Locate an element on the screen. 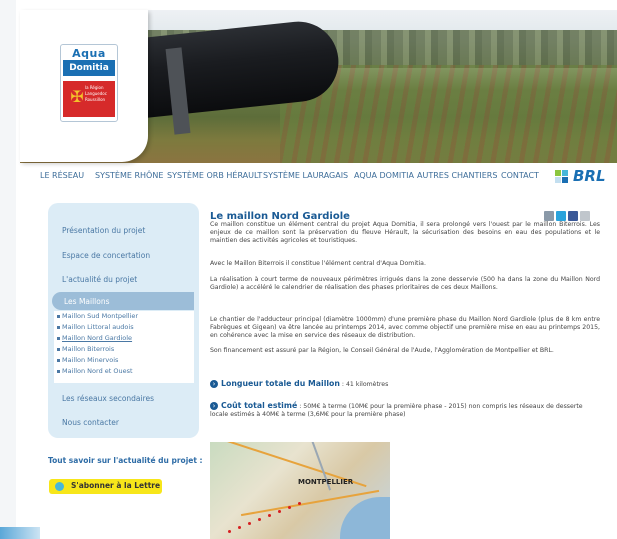 The image size is (617, 539). brl-square-dark is located at coordinates (565, 180).